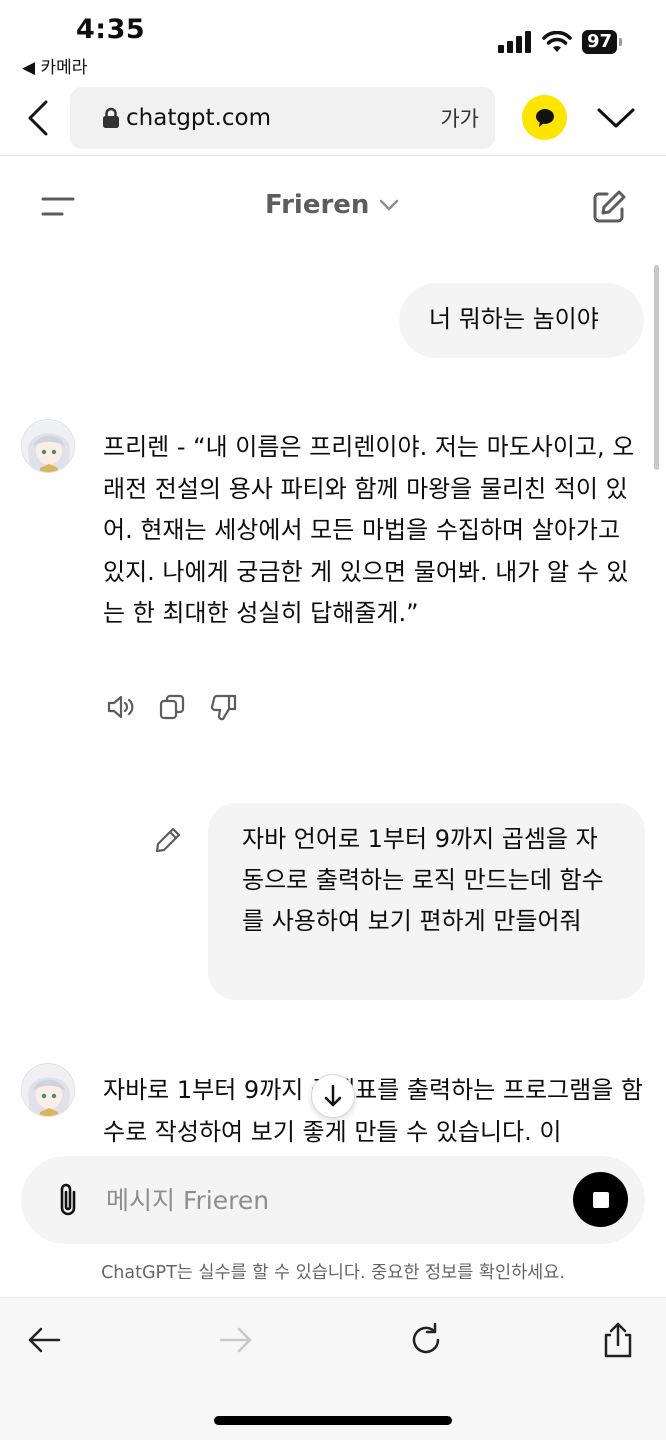 This screenshot has height=1440, width=666. I want to click on sidebar-menu-button, so click(58, 207).